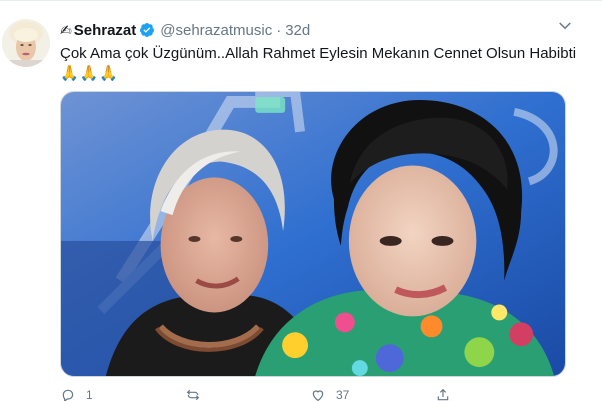 This screenshot has height=401, width=602. What do you see at coordinates (122, 394) in the screenshot?
I see `reply-action: 1` at bounding box center [122, 394].